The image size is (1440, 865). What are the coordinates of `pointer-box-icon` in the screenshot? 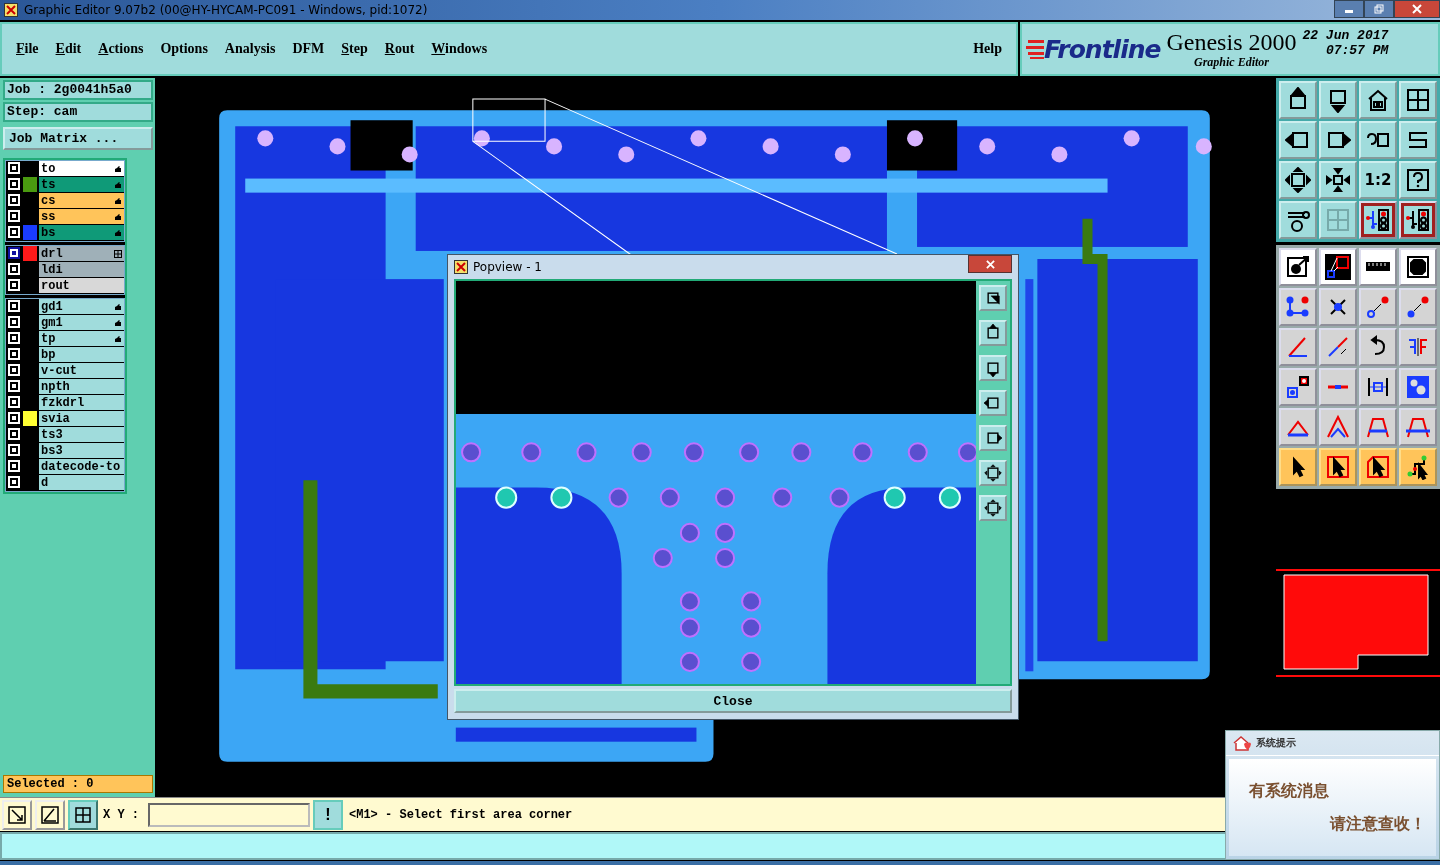 It's located at (1338, 467).